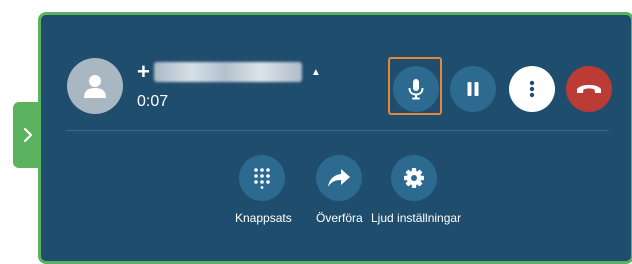 This screenshot has width=632, height=264. I want to click on hangup-button, so click(589, 89).